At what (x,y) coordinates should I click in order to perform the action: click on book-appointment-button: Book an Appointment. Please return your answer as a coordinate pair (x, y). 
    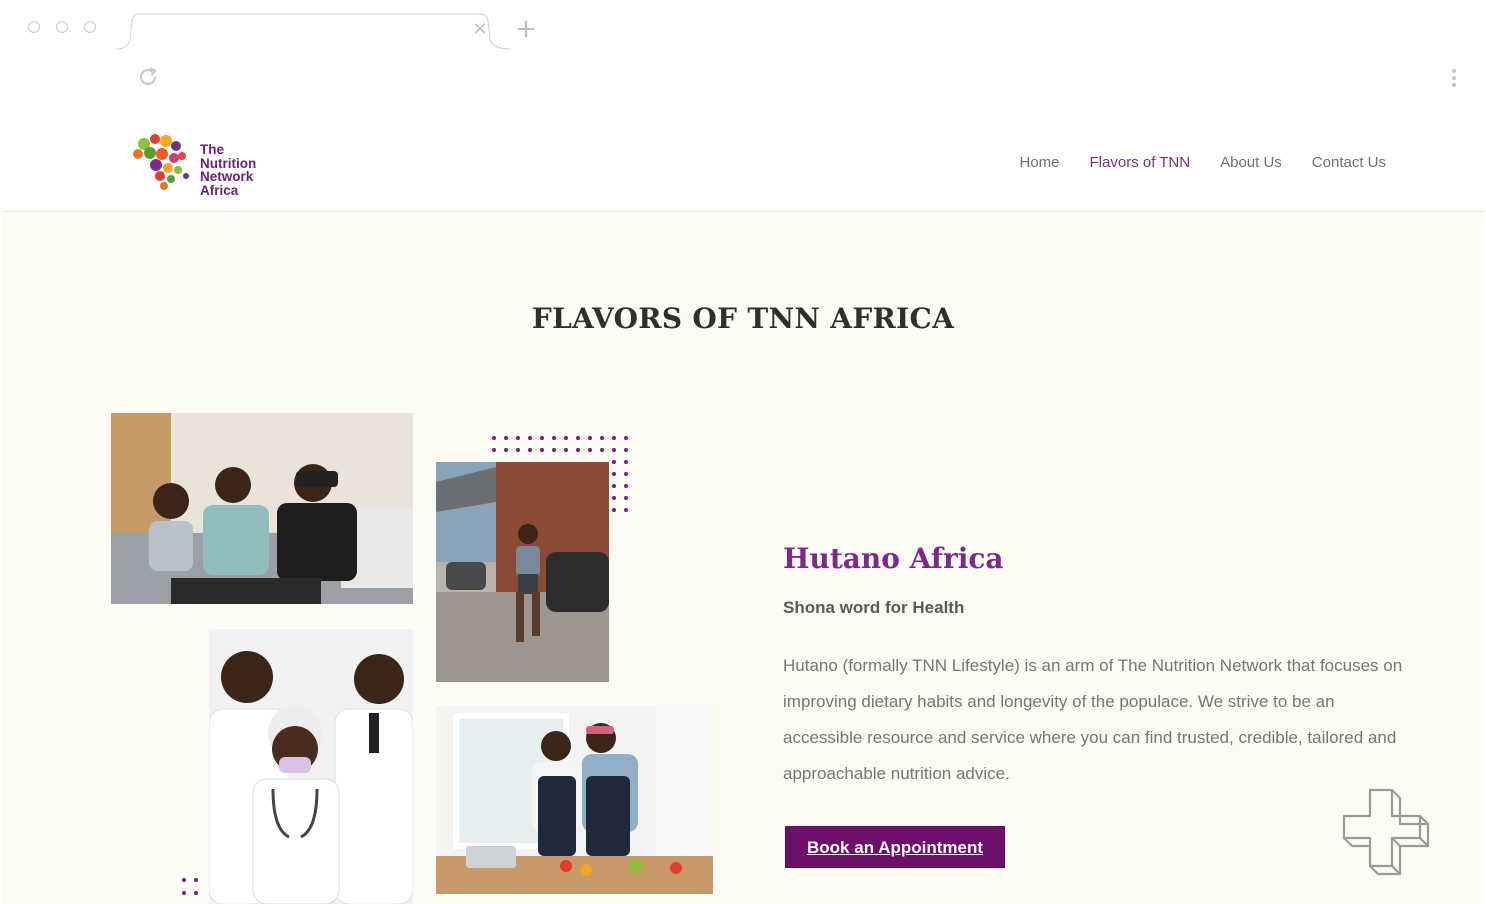
    Looking at the image, I should click on (895, 847).